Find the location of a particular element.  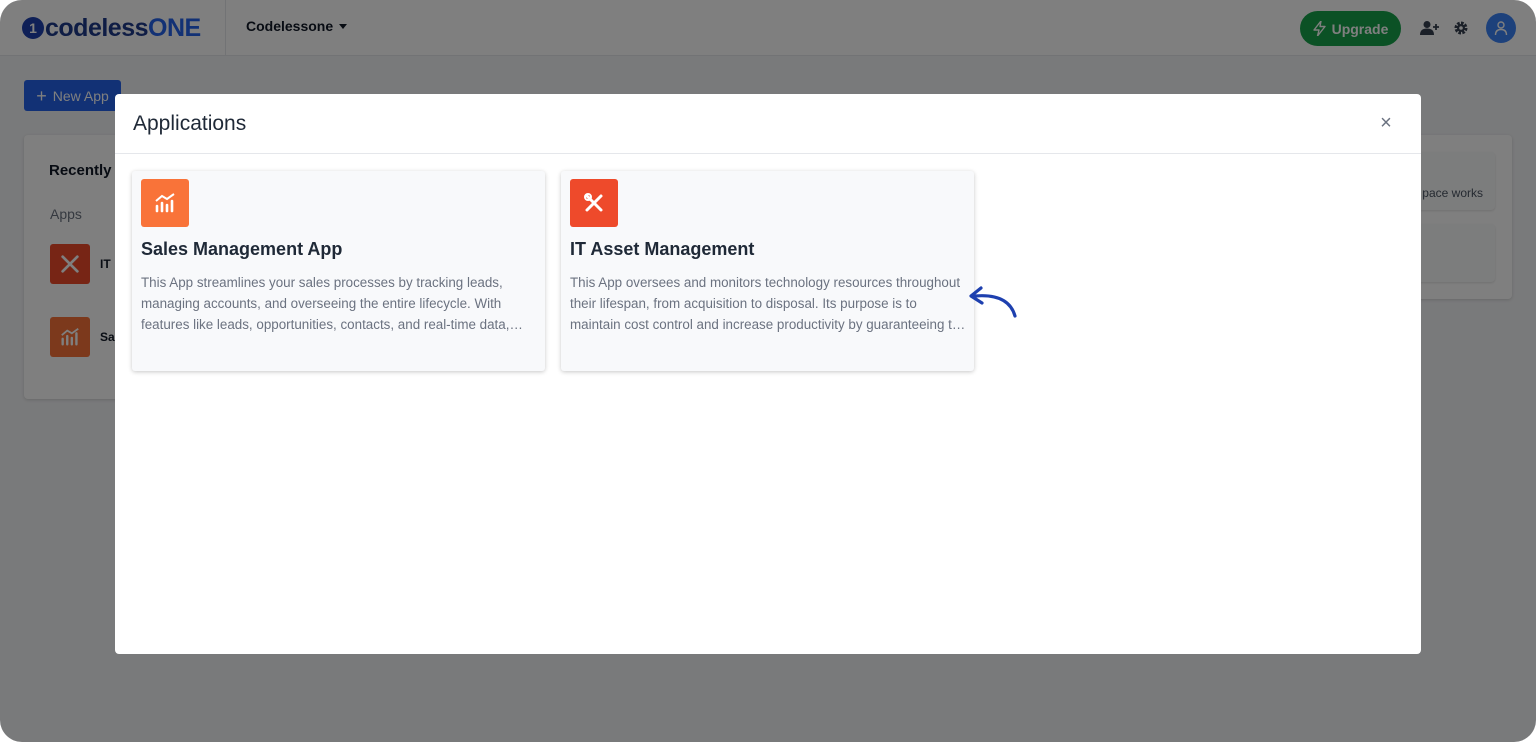

chart-icon is located at coordinates (165, 203).